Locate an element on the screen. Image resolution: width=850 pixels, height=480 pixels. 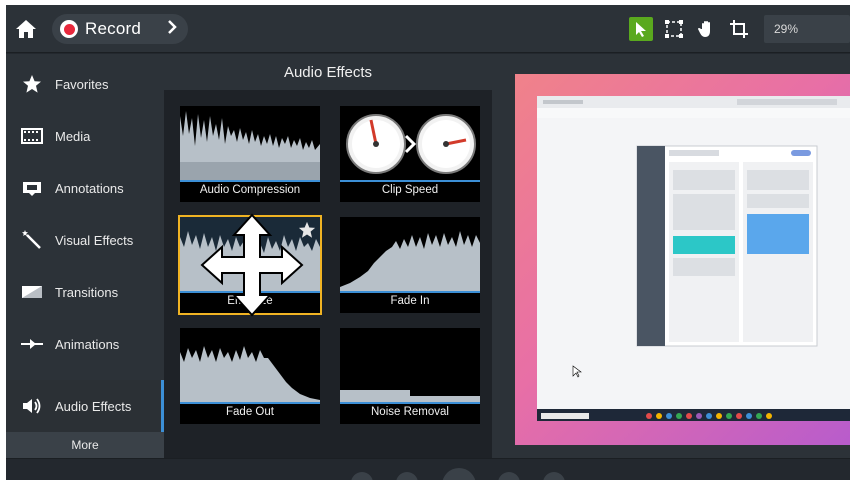
step-forward-button is located at coordinates (509, 476).